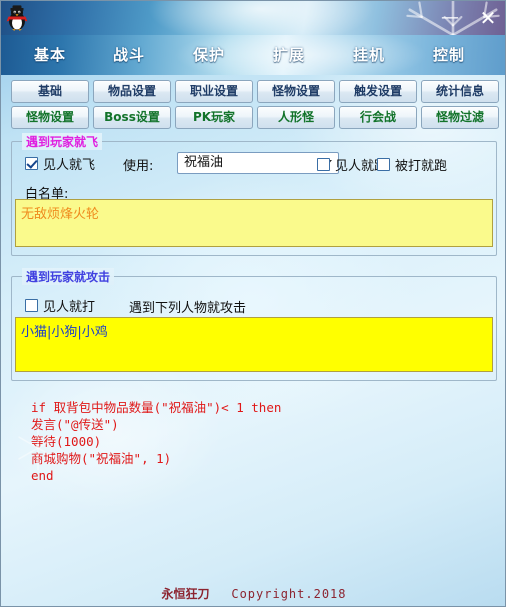  I want to click on attack-list-label: 遇到下列人物就攻击, so click(188, 308).